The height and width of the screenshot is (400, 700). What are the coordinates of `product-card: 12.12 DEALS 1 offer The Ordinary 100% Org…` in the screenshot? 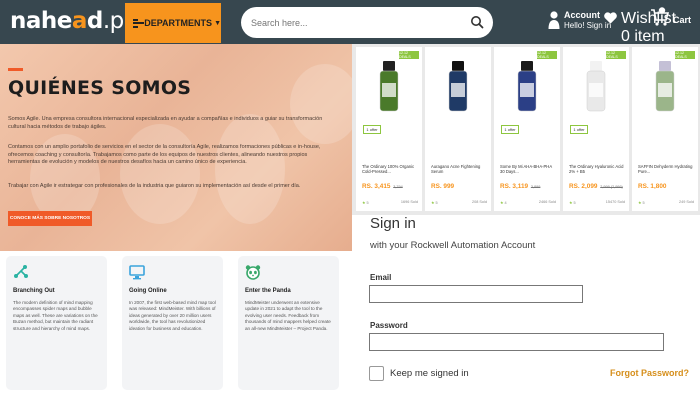 It's located at (389, 129).